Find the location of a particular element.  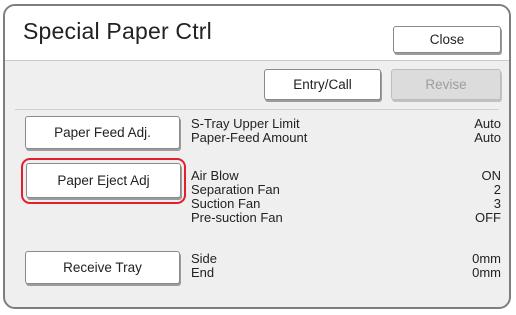

setting-label: Side is located at coordinates (204, 258).